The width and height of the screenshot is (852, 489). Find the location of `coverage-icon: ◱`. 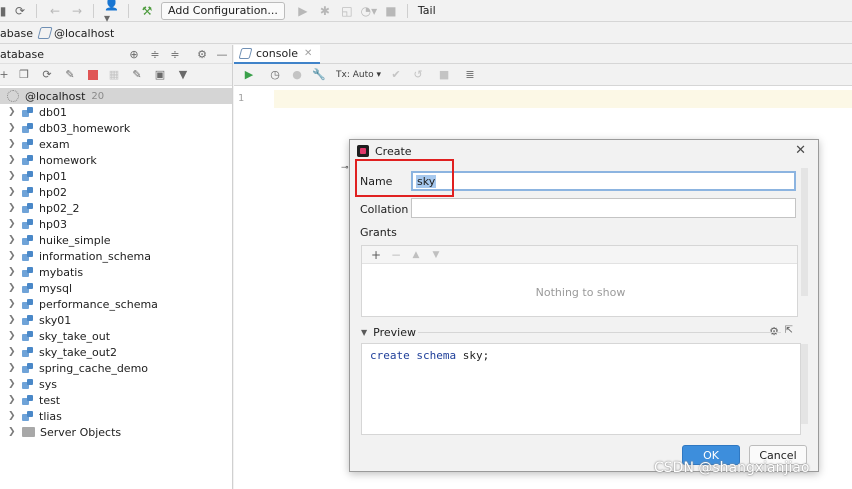

coverage-icon: ◱ is located at coordinates (347, 11).